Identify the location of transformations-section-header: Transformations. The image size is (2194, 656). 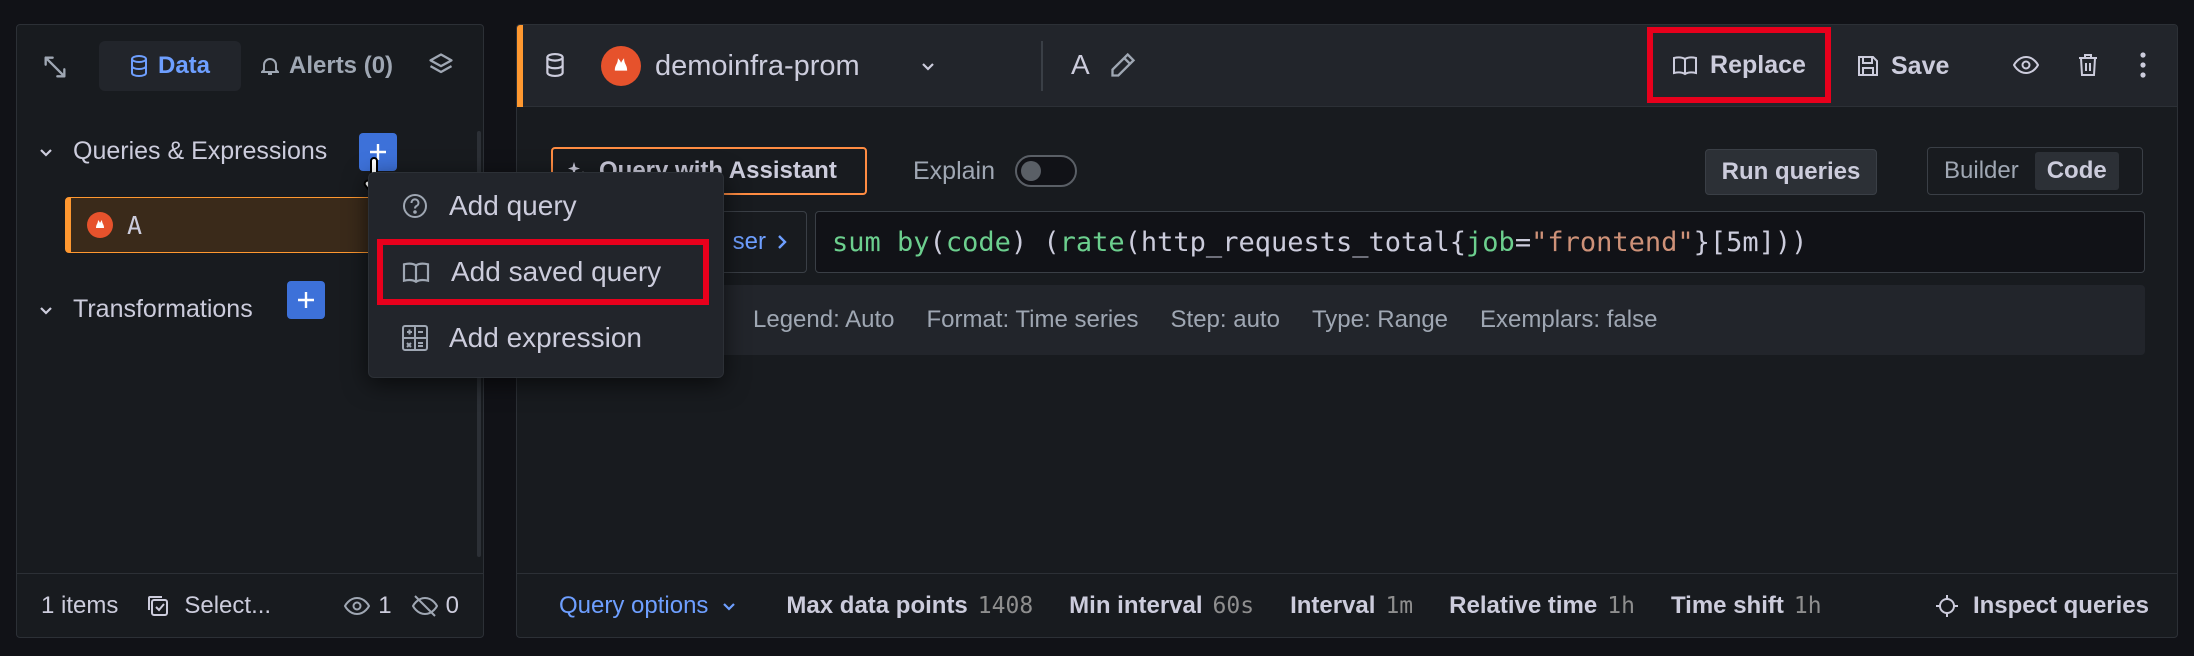
(145, 309).